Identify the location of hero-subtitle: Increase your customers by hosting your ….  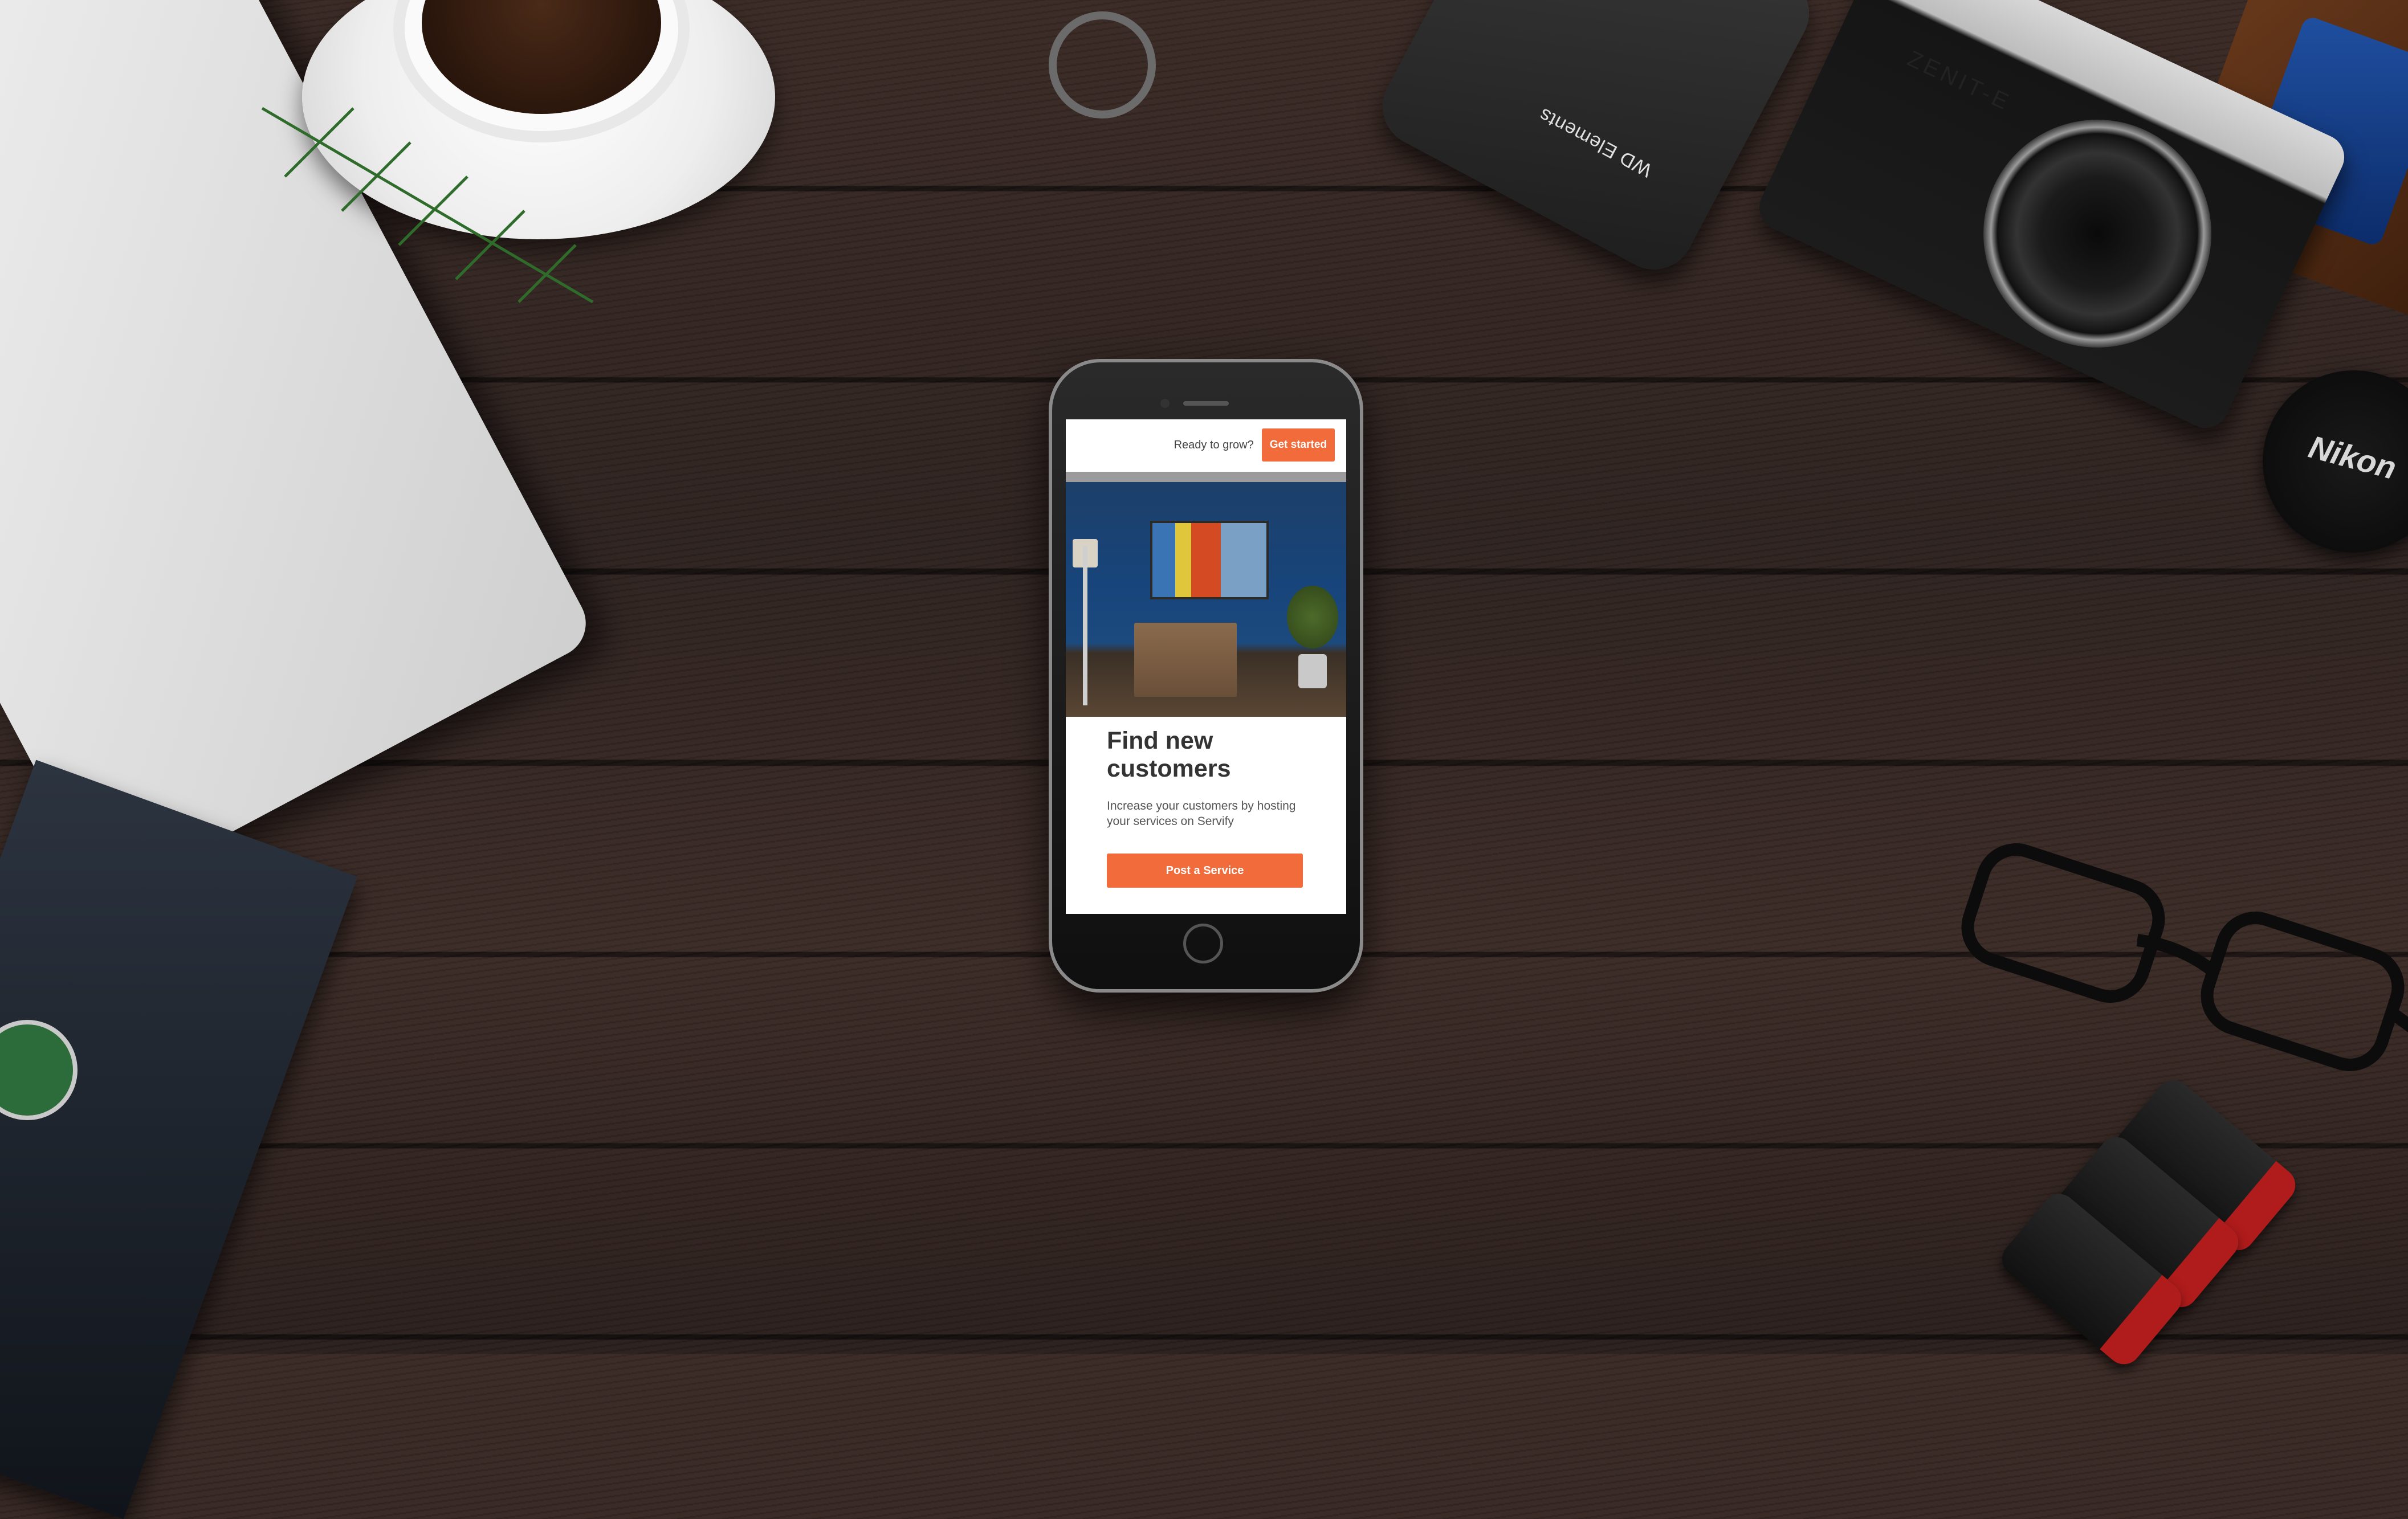
(1201, 813).